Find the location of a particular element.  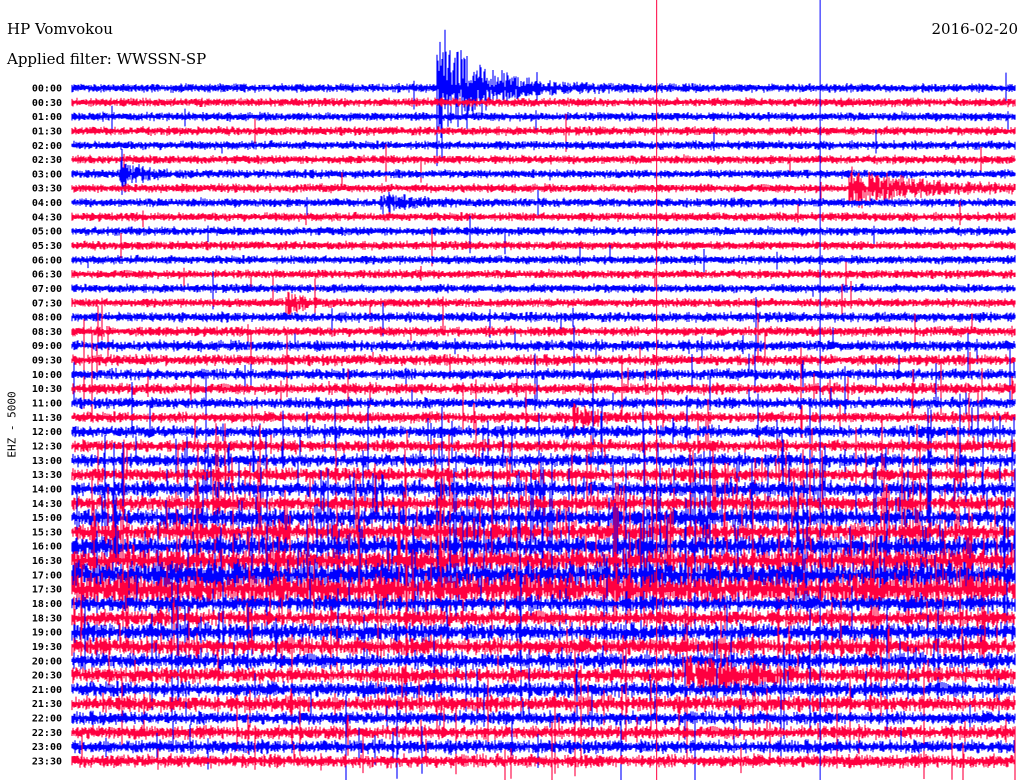

row-time-label: 17:30 is located at coordinates (47, 590).